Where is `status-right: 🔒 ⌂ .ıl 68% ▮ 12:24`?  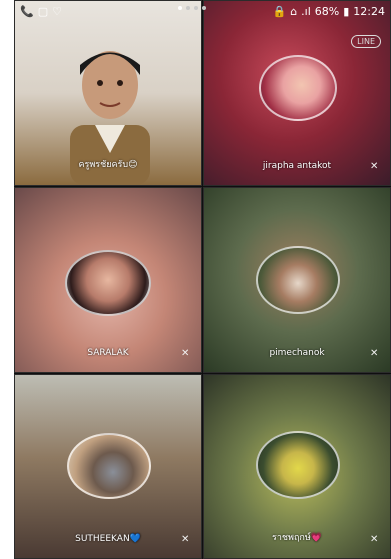 status-right: 🔒 ⌂ .ıl 68% ▮ 12:24 is located at coordinates (328, 11).